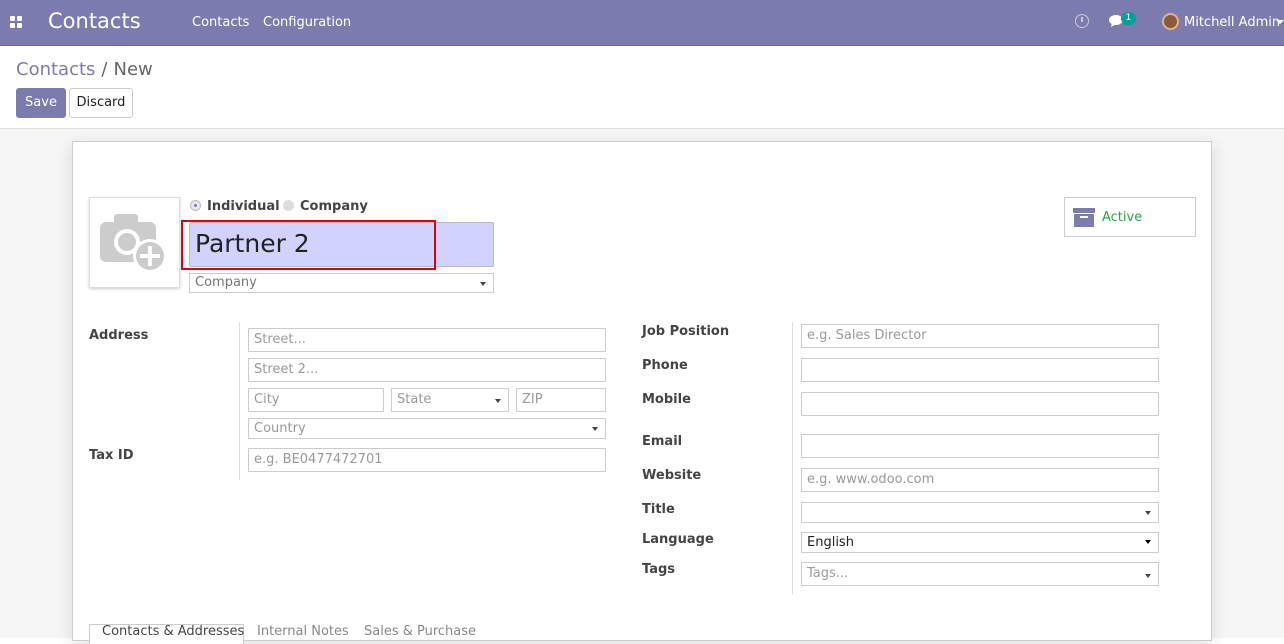  I want to click on radio-company-label: Company, so click(334, 206).